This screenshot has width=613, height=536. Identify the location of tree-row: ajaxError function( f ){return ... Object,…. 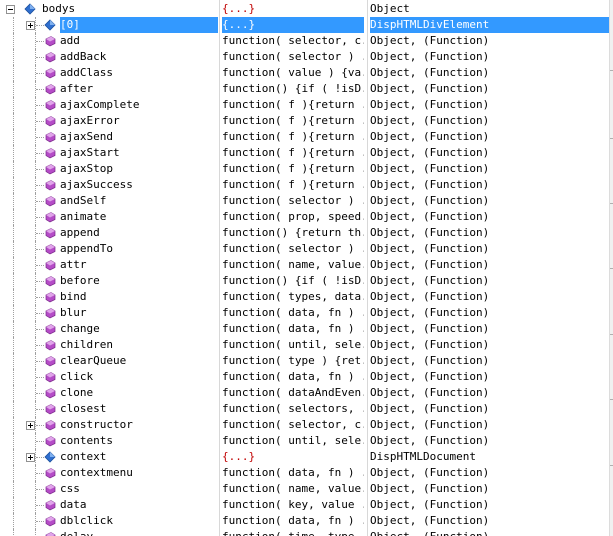
(304, 121).